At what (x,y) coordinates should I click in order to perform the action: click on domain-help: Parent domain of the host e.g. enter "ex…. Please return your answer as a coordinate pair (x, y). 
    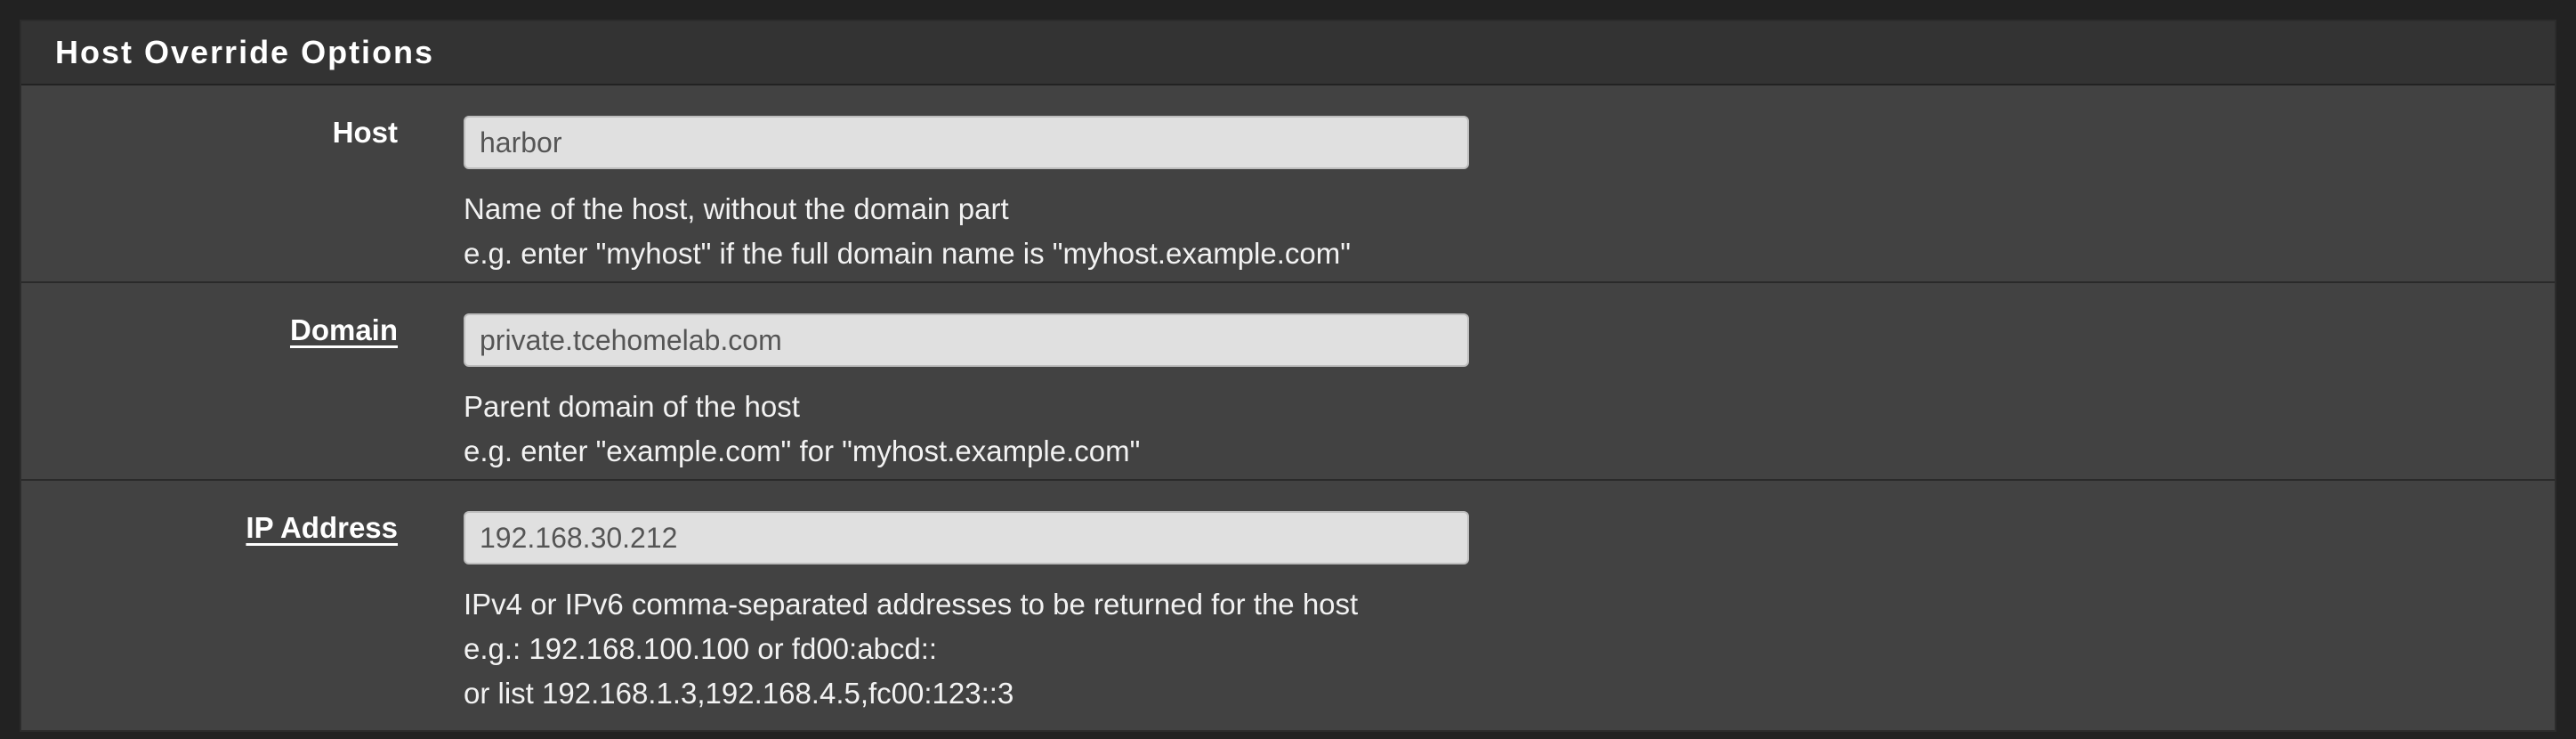
    Looking at the image, I should click on (802, 429).